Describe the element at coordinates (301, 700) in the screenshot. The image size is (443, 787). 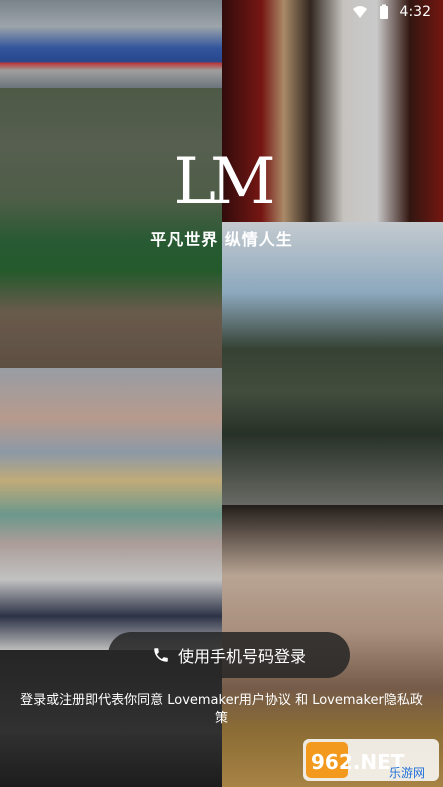
I see `agreement-connector: 和` at that location.